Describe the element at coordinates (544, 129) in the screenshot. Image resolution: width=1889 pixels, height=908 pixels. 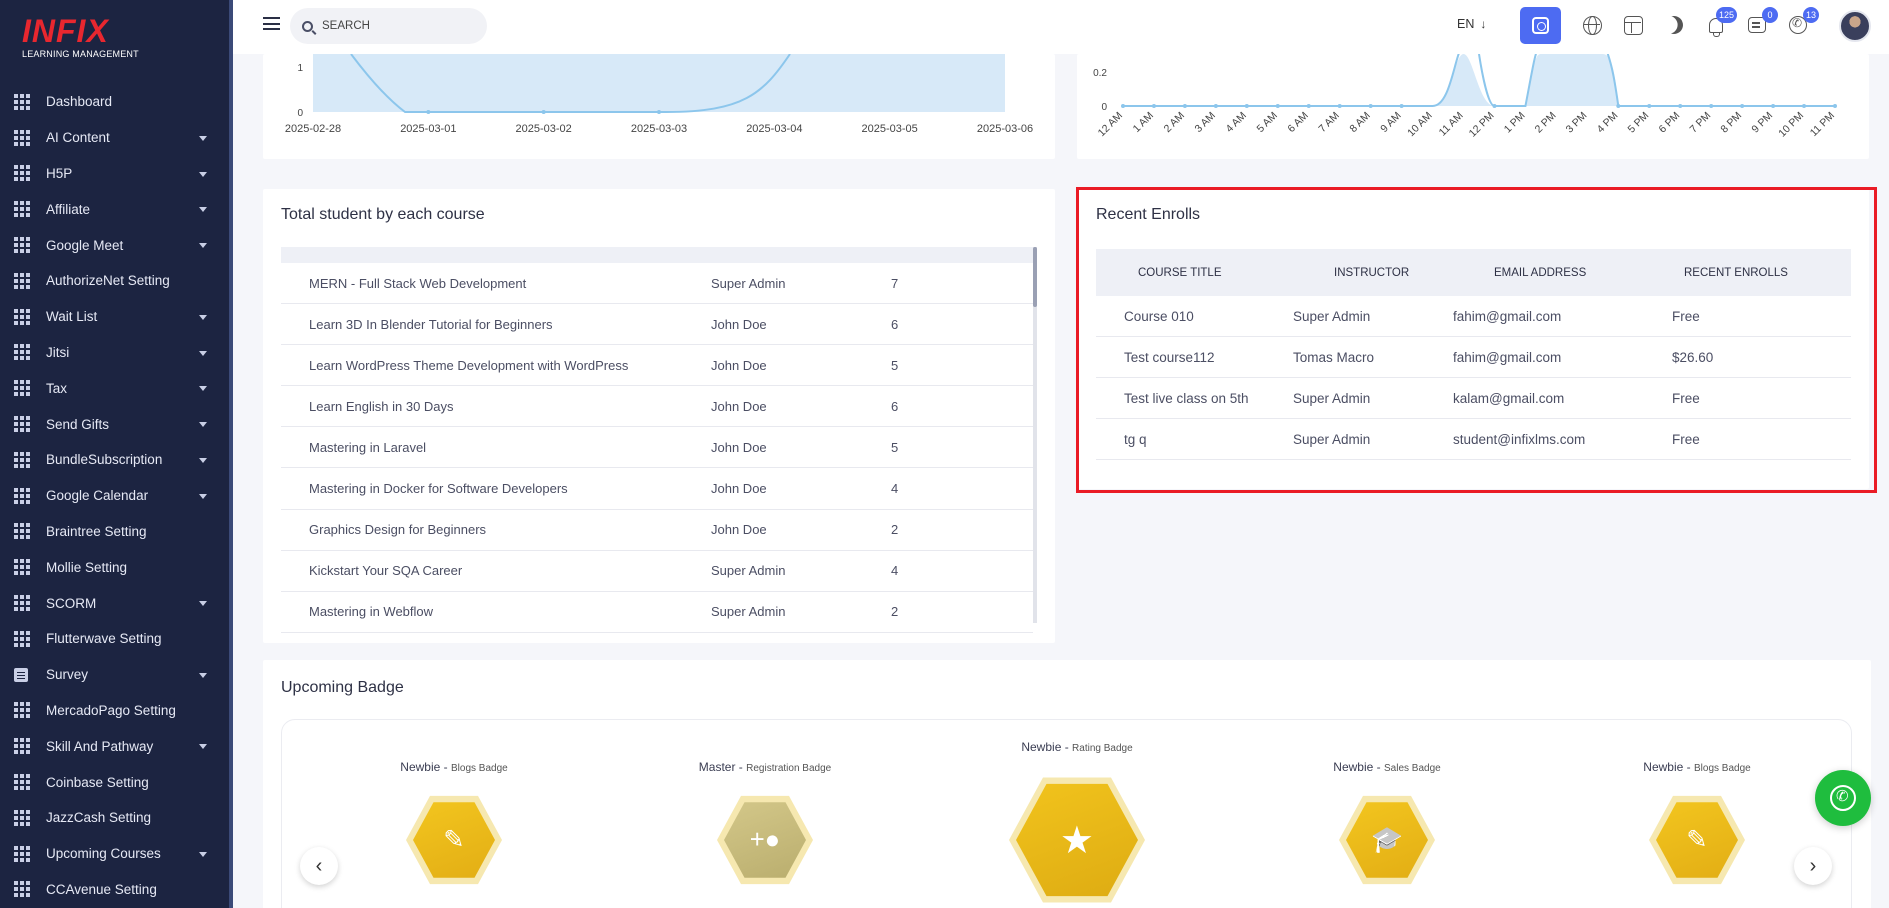
I see `x-tick-label: 2025-03-02` at that location.